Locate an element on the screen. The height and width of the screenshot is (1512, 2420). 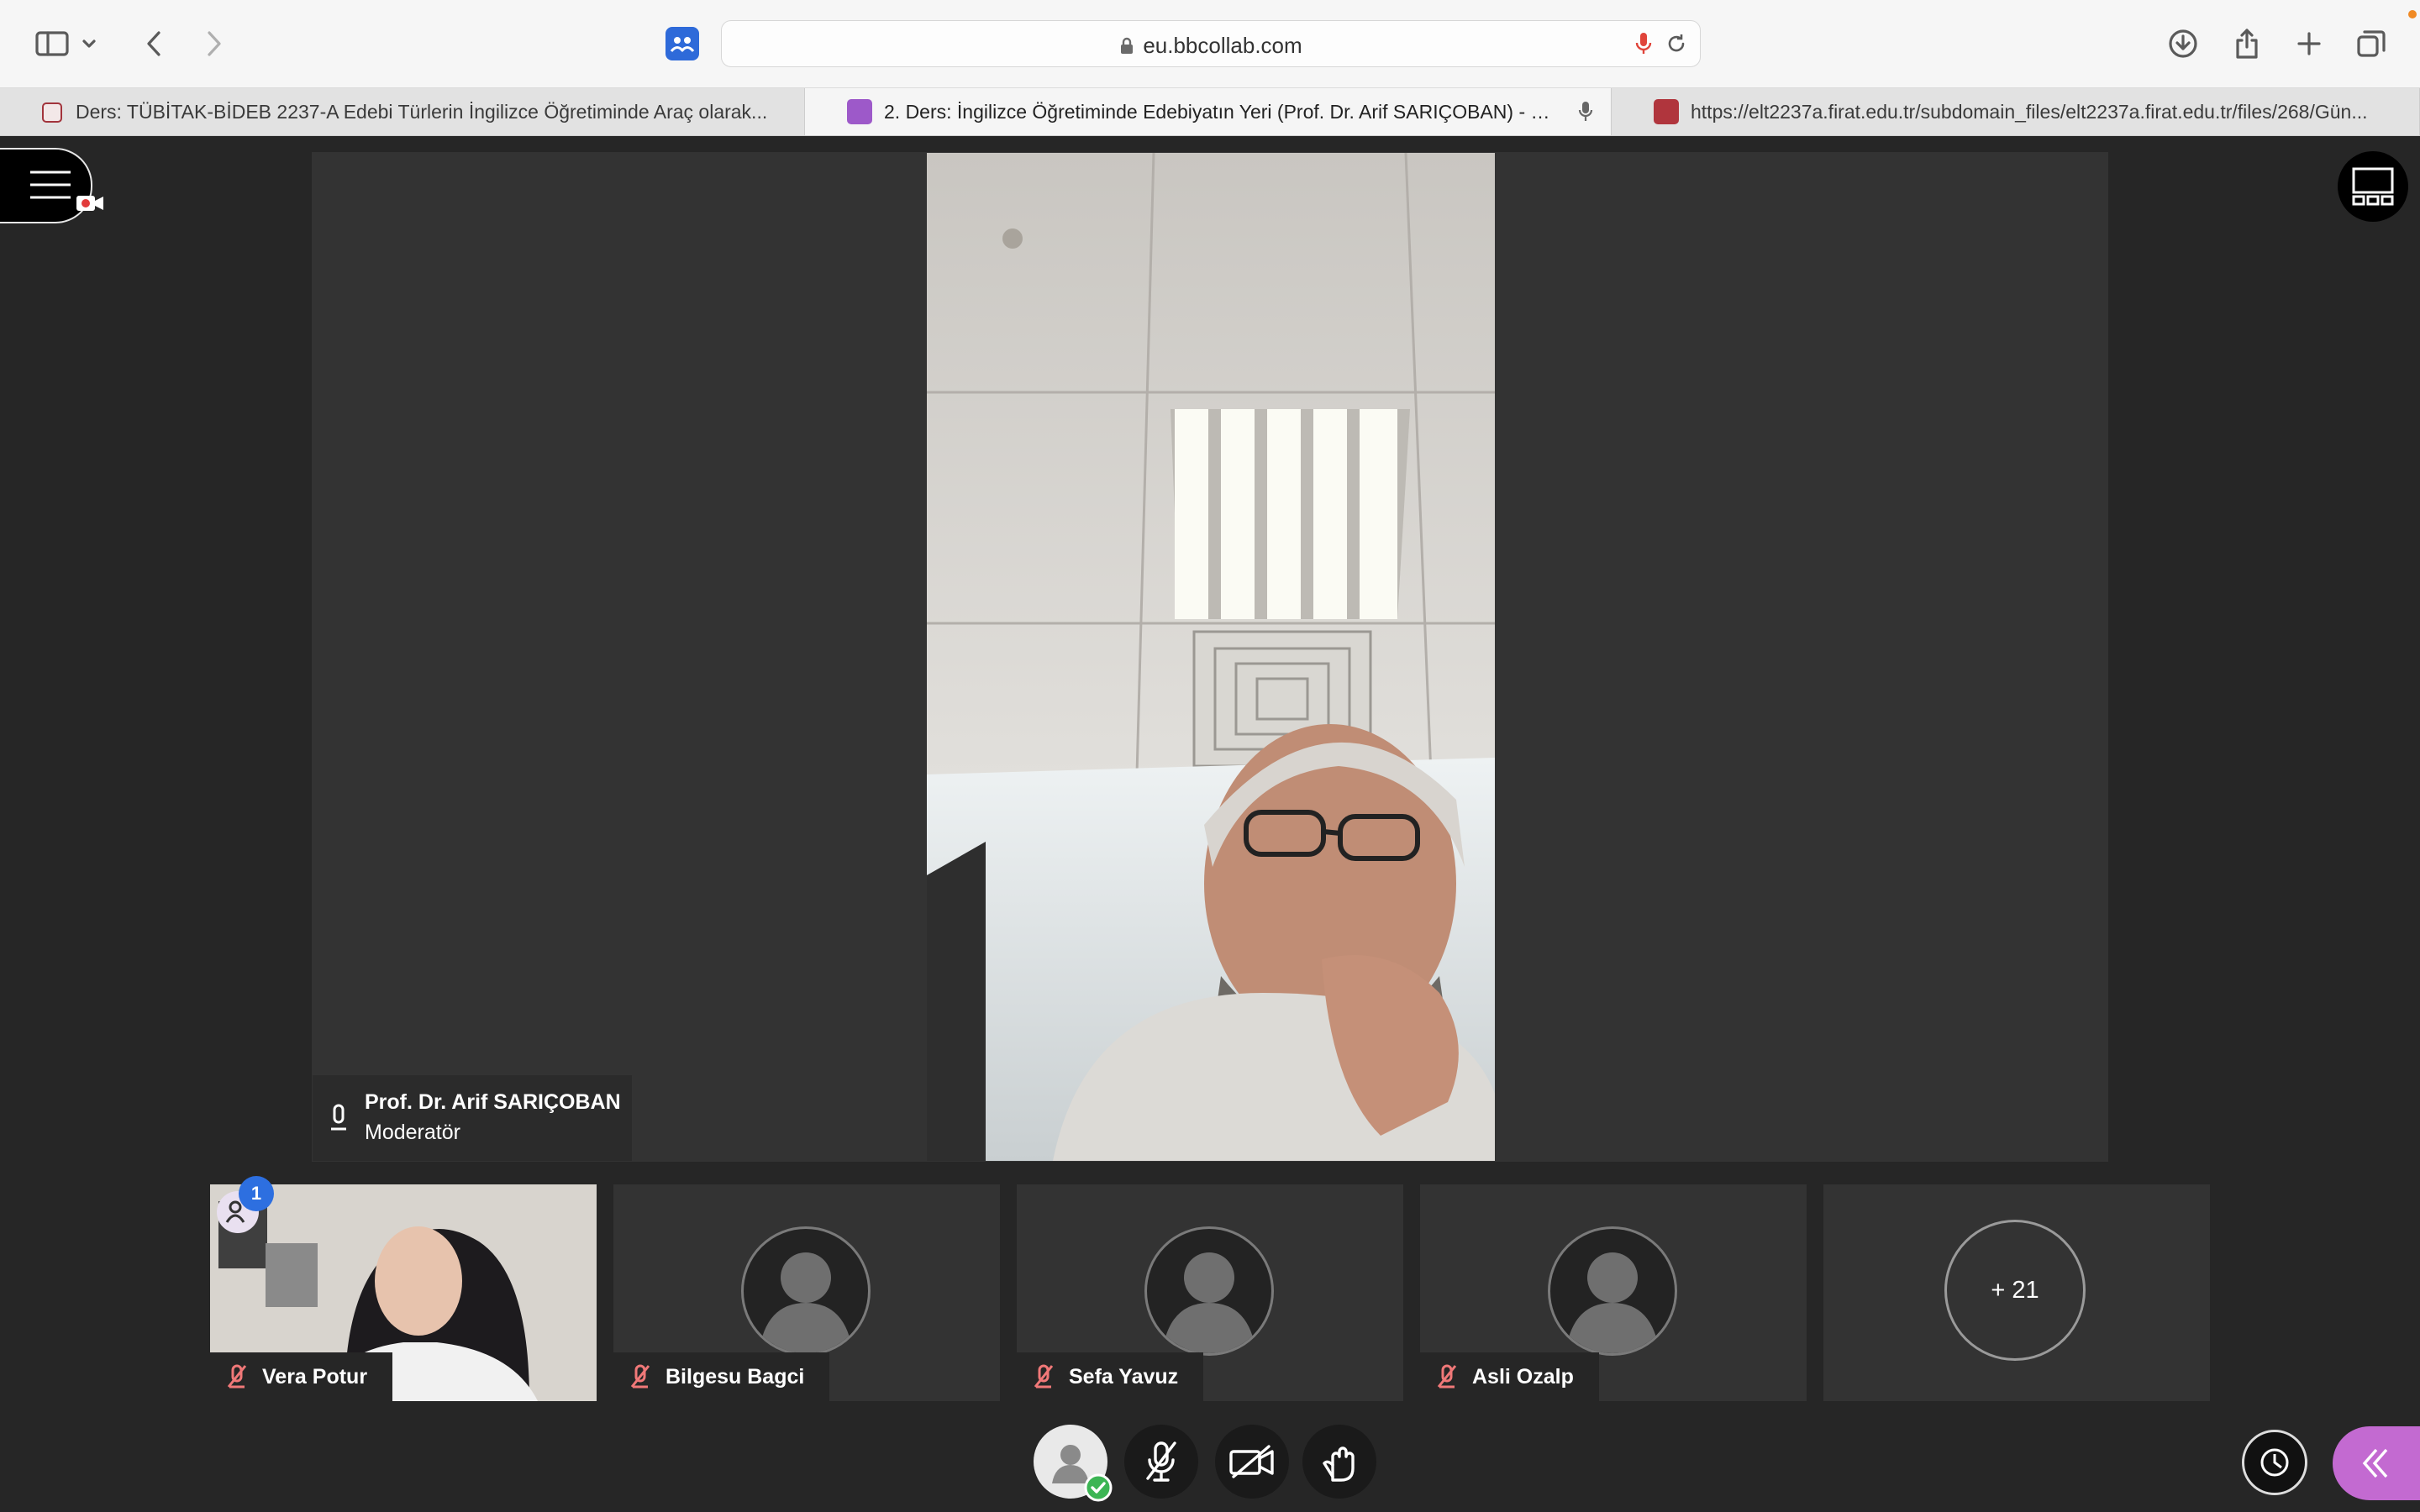
site-favicon is located at coordinates (682, 43).